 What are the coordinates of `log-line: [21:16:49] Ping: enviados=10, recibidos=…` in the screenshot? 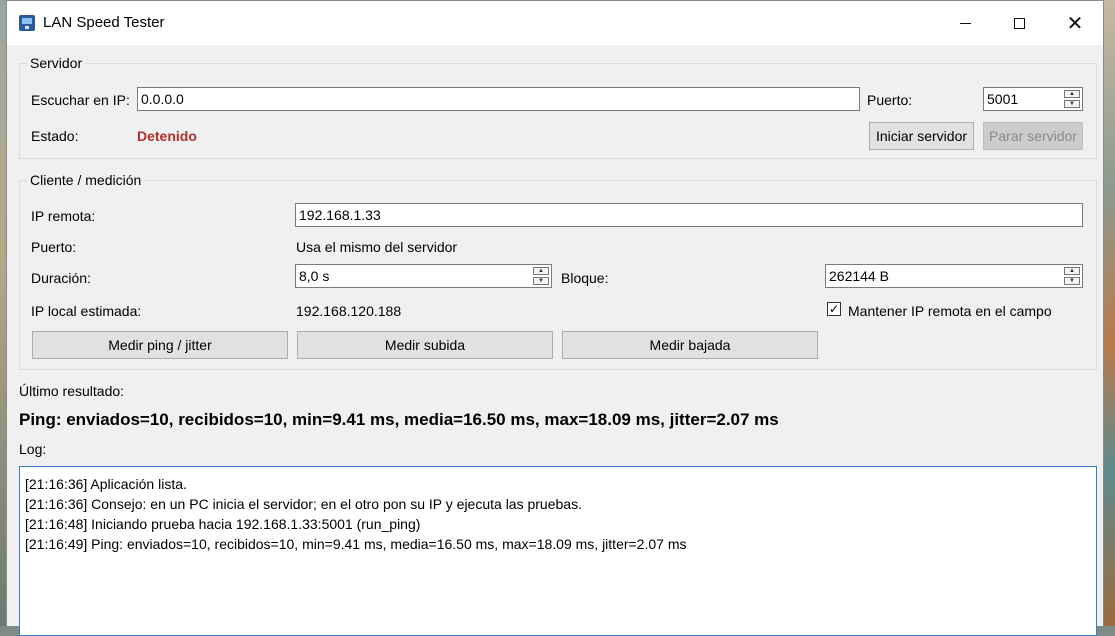 It's located at (356, 544).